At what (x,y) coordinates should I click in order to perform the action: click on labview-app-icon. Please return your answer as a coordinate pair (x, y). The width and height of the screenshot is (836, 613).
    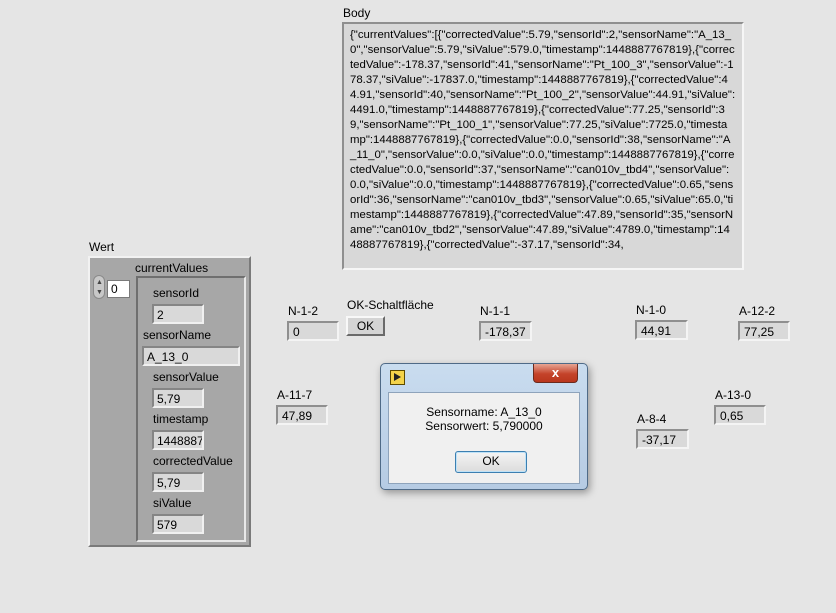
    Looking at the image, I should click on (397, 377).